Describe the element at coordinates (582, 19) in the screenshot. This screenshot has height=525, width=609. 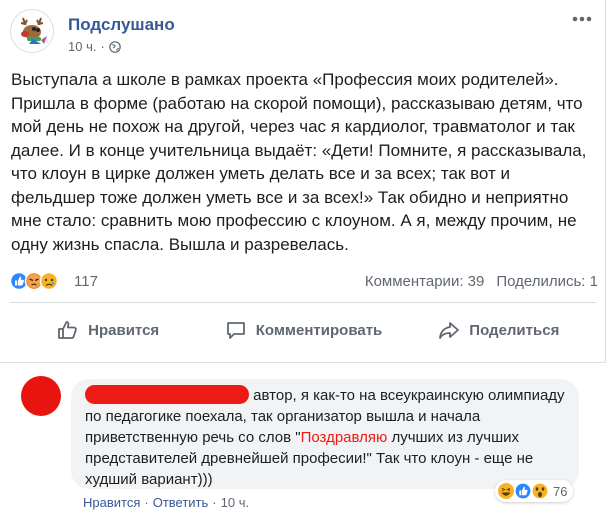
I see `more-options-icon` at that location.